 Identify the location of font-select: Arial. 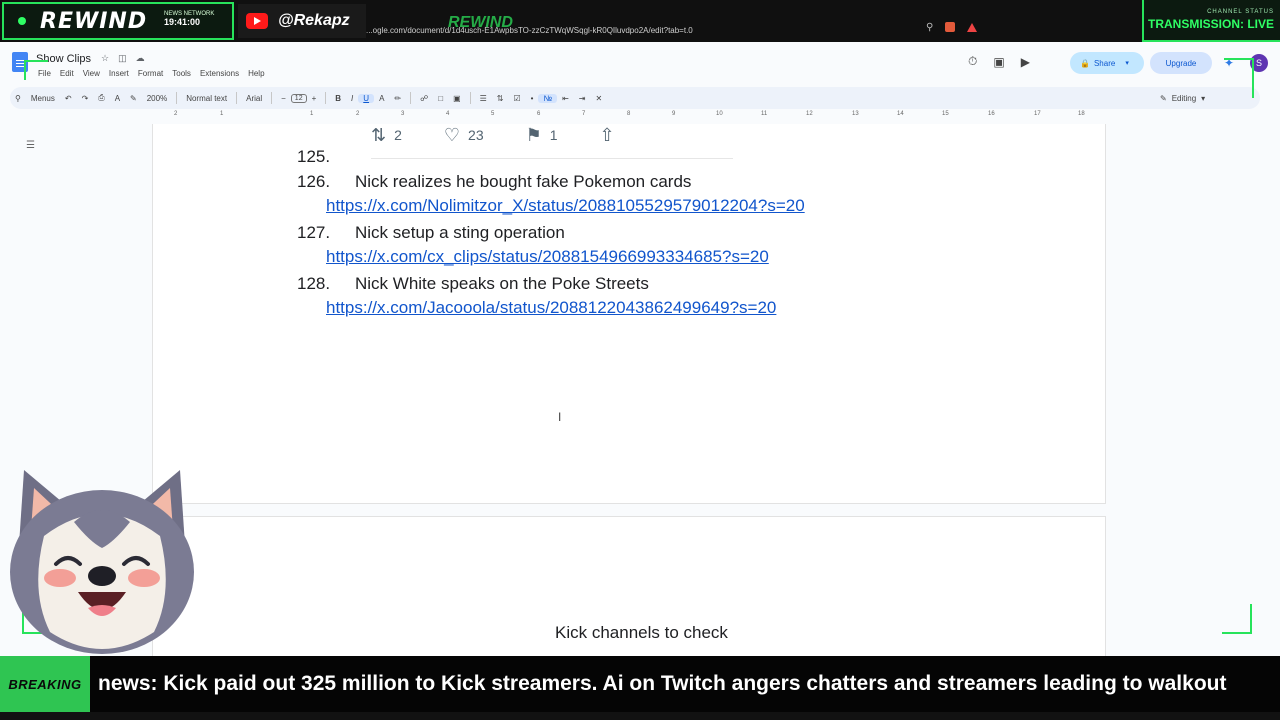
(254, 98).